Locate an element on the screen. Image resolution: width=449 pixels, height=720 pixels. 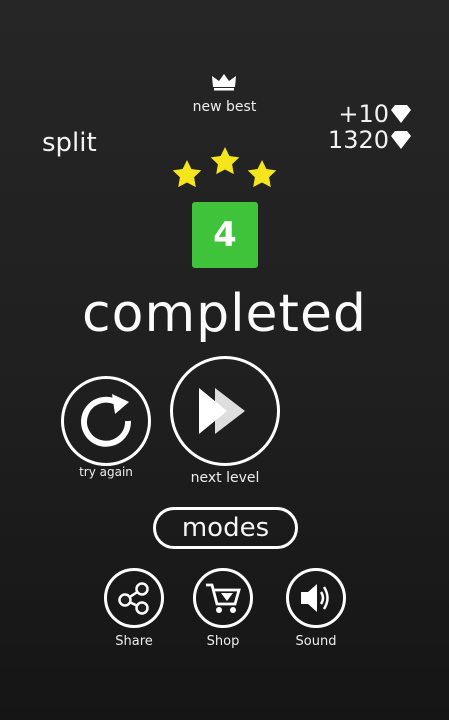
retry-icon is located at coordinates (106, 420).